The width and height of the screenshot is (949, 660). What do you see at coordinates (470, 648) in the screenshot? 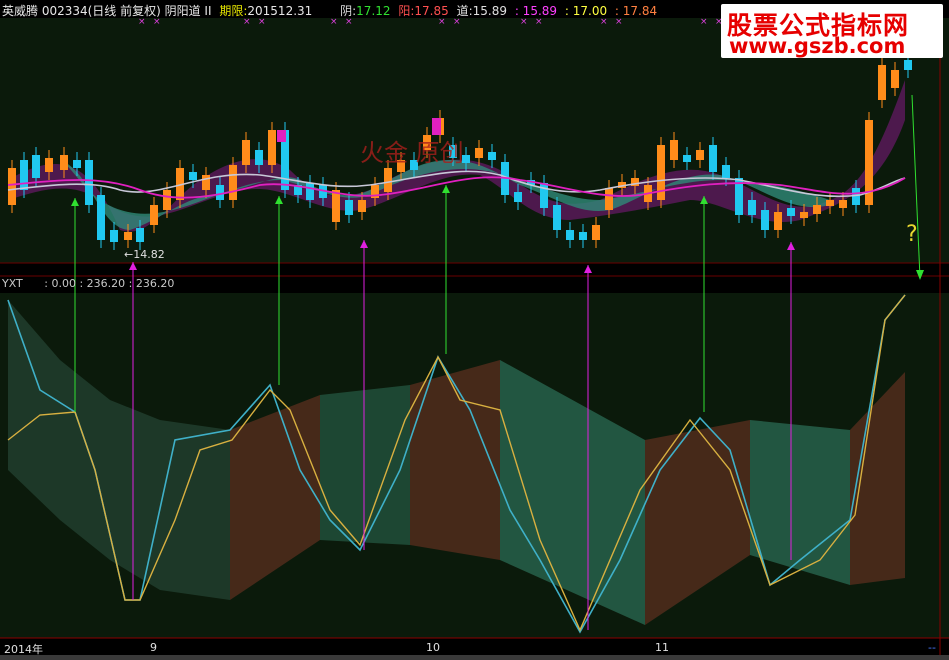
I see `x-axis: 2014年 9 10 11 --` at bounding box center [470, 648].